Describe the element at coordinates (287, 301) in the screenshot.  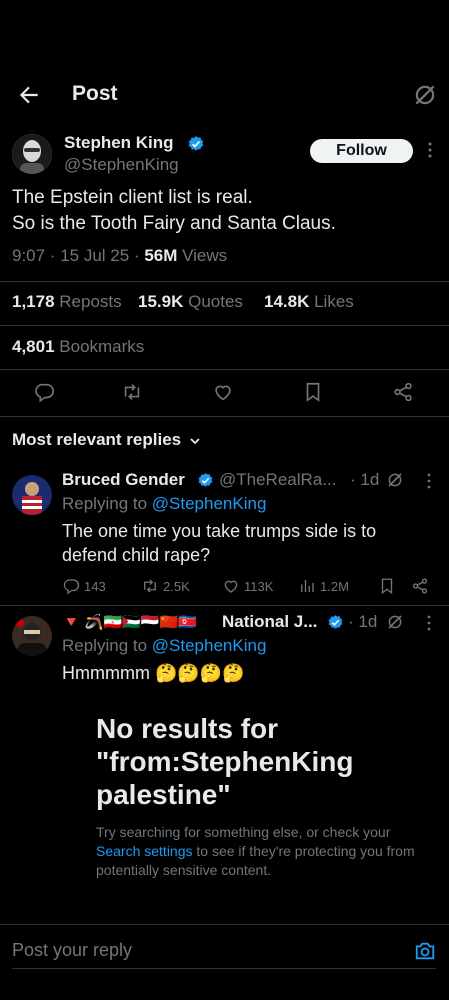
I see `likes-count: 14.8K` at that location.